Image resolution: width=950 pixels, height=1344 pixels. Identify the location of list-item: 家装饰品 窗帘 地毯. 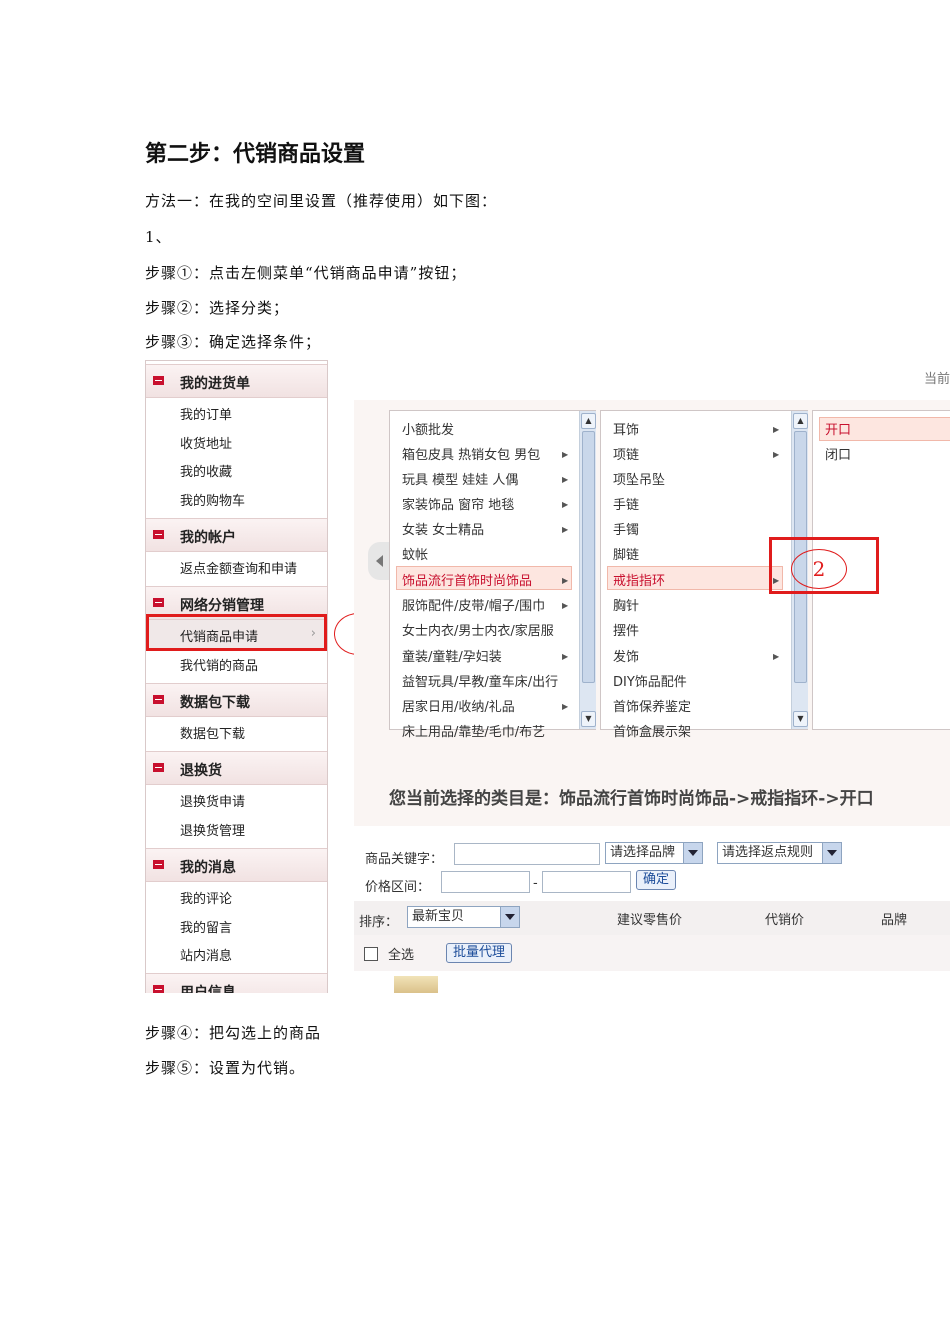
(458, 503).